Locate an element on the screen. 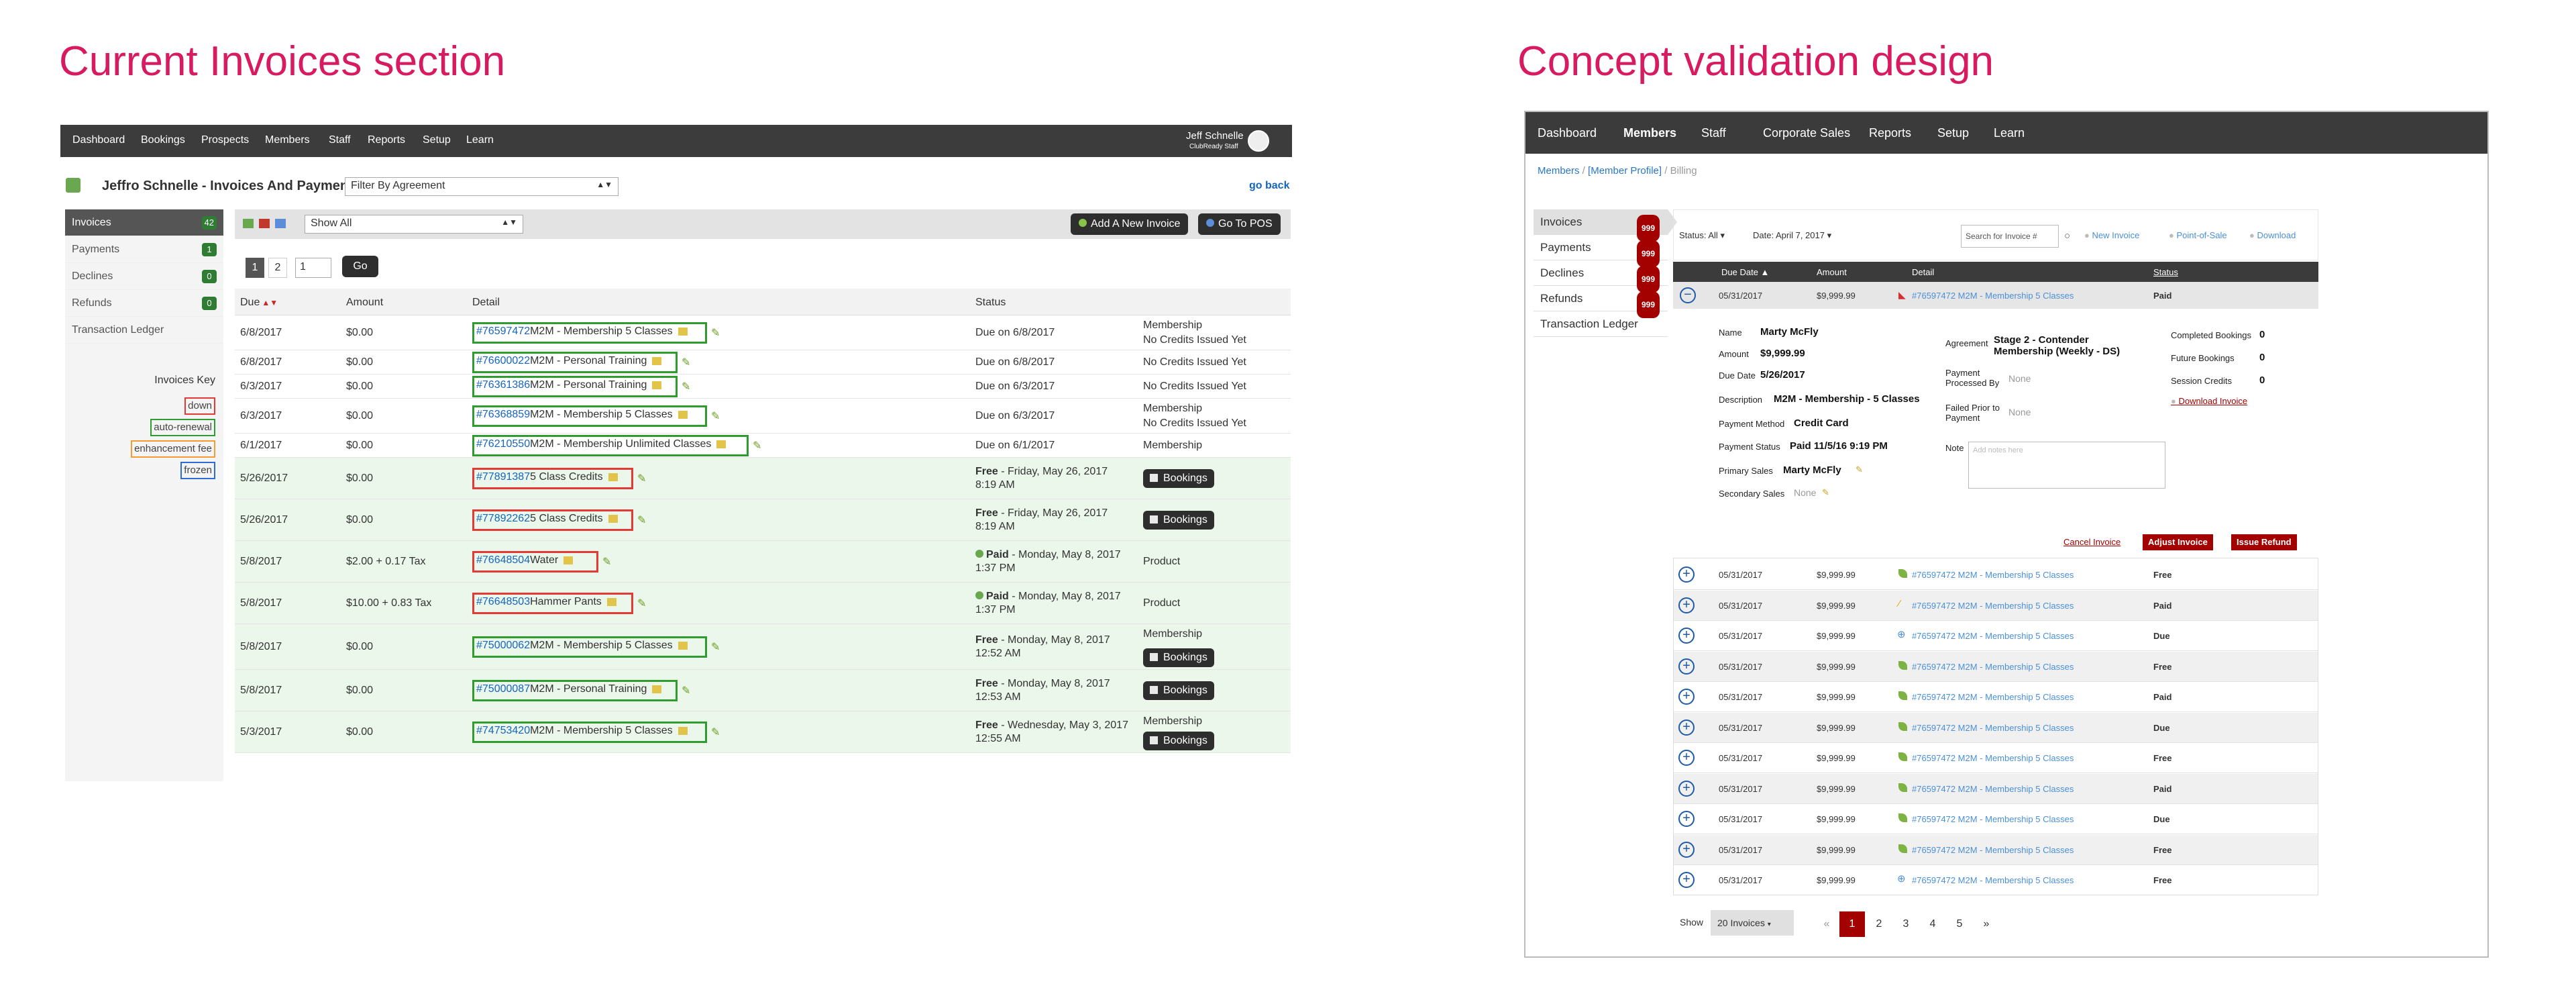 The image size is (2576, 994). invoice-detail: #75000062M2M - Membership 5 Classes is located at coordinates (589, 647).